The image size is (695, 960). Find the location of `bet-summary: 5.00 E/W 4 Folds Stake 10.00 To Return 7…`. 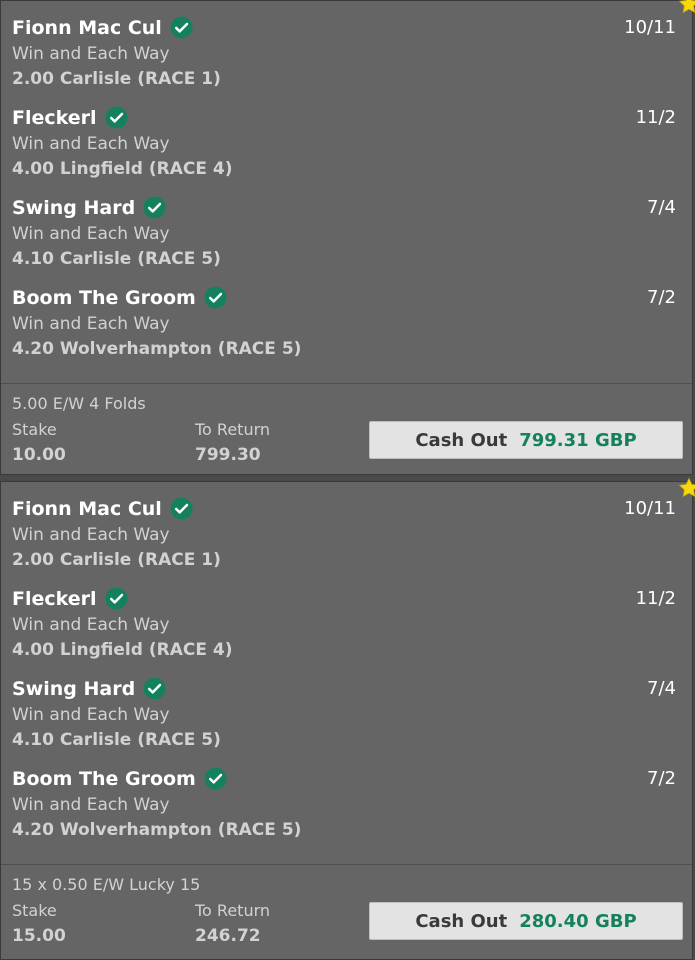

bet-summary: 5.00 E/W 4 Folds Stake 10.00 To Return 7… is located at coordinates (346, 429).